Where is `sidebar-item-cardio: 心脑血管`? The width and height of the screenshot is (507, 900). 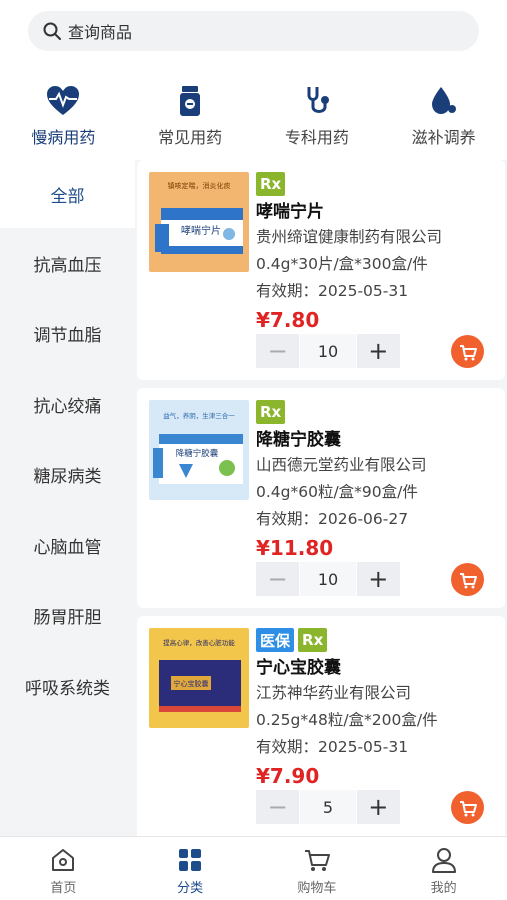
sidebar-item-cardio: 心脑血管 is located at coordinates (67, 545).